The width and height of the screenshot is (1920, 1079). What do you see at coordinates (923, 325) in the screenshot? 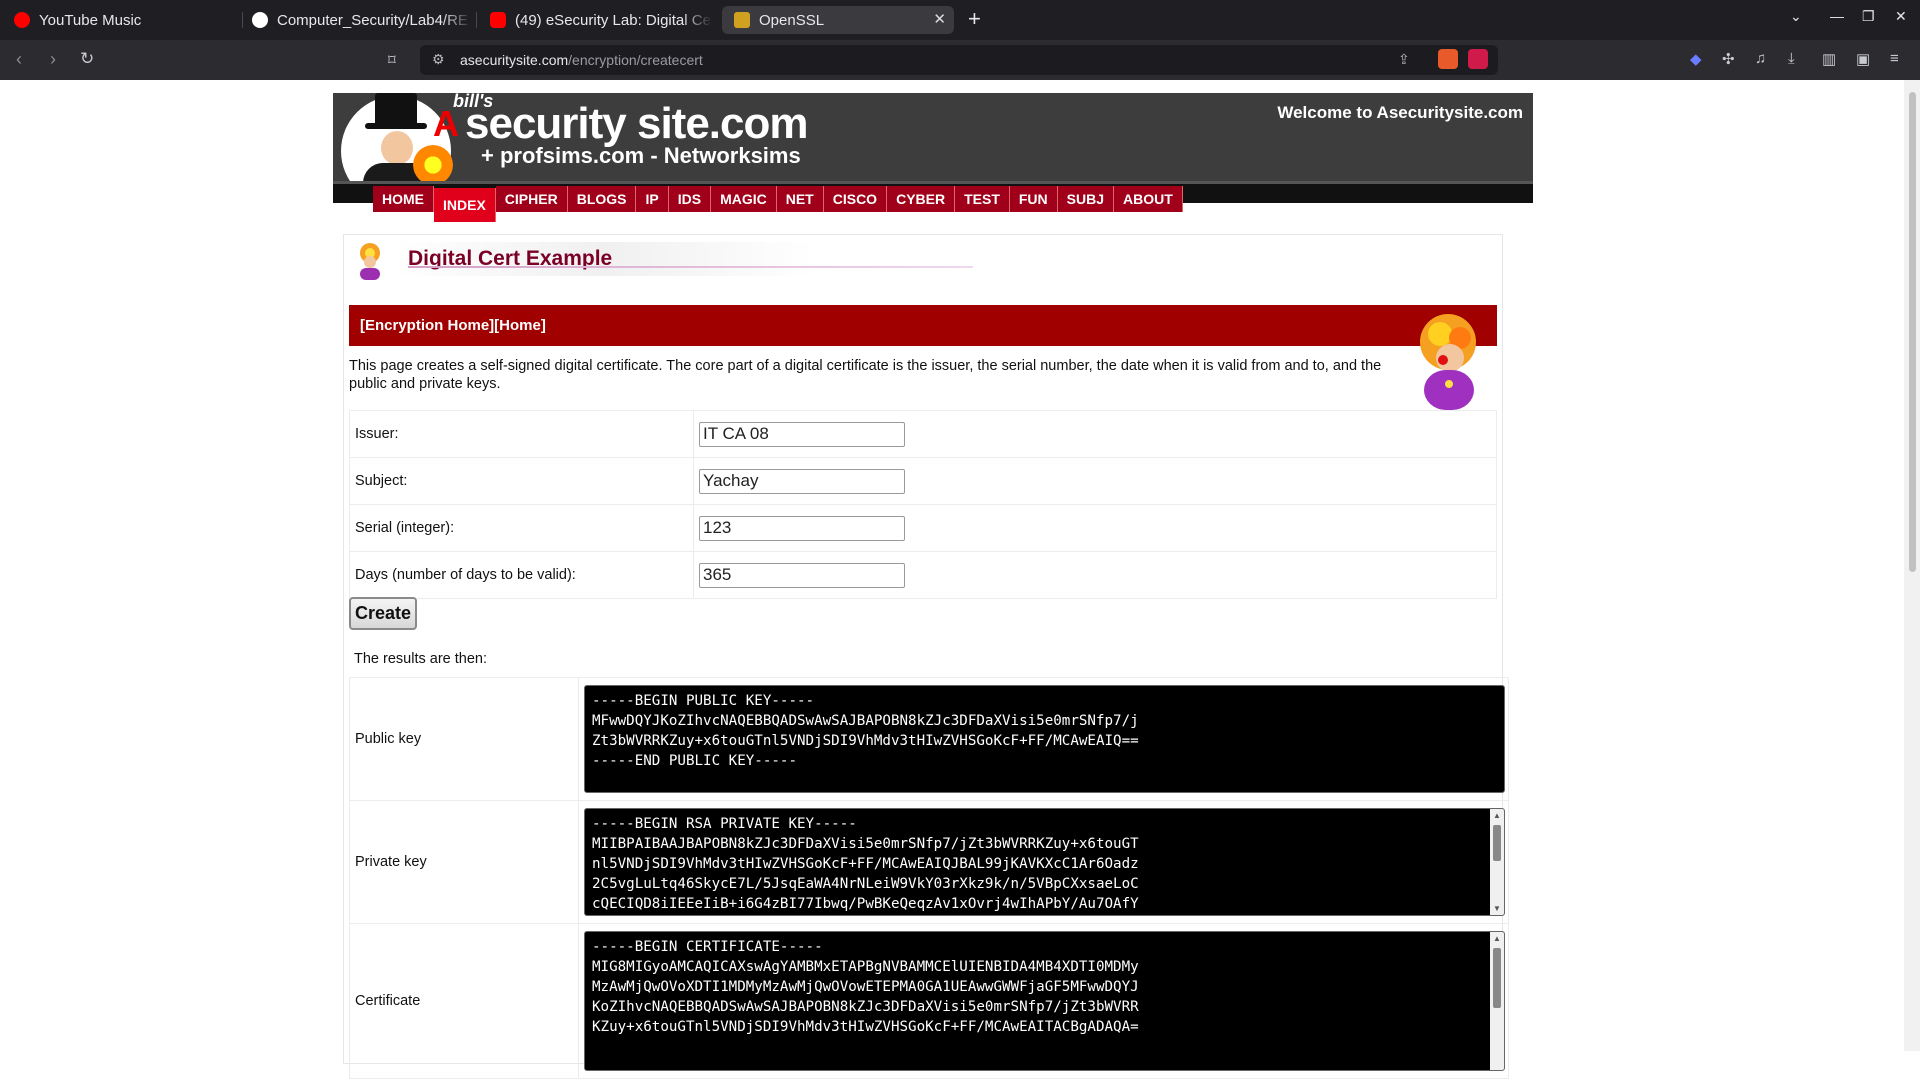
I see `breadcrumb-bar: [Encryption Home][Home]` at bounding box center [923, 325].